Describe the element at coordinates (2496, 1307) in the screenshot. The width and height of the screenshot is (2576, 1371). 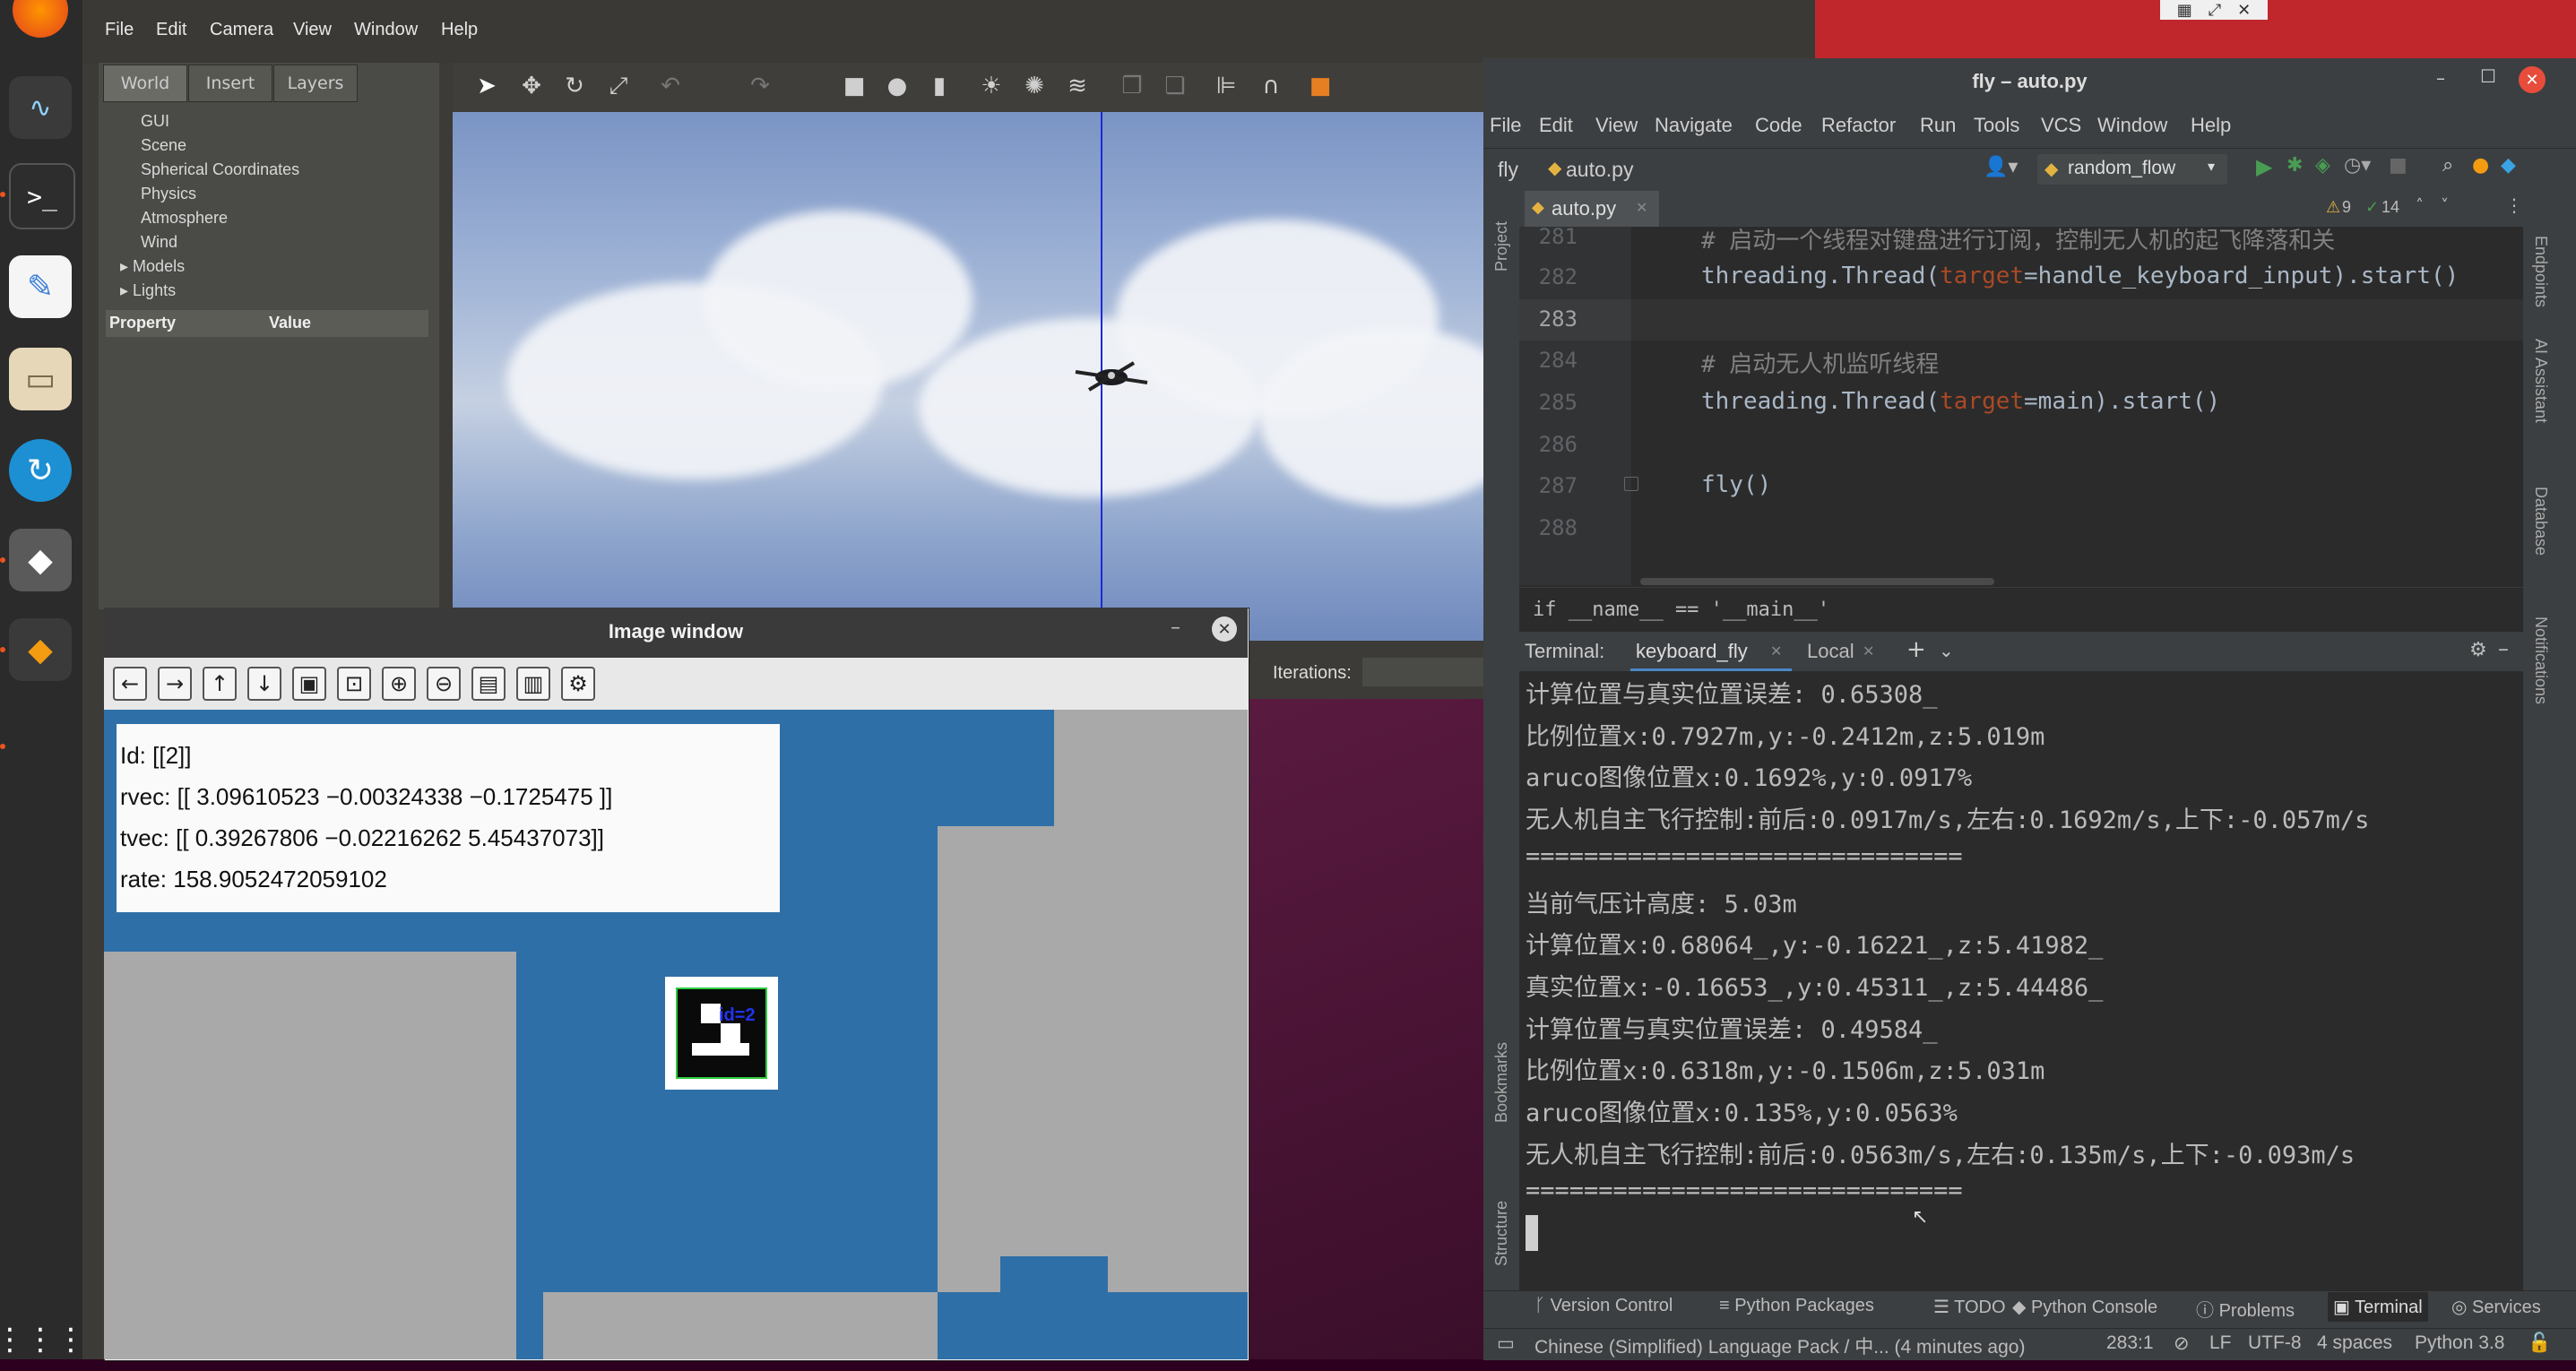
I see `toolwin-services: ◎ Services` at that location.